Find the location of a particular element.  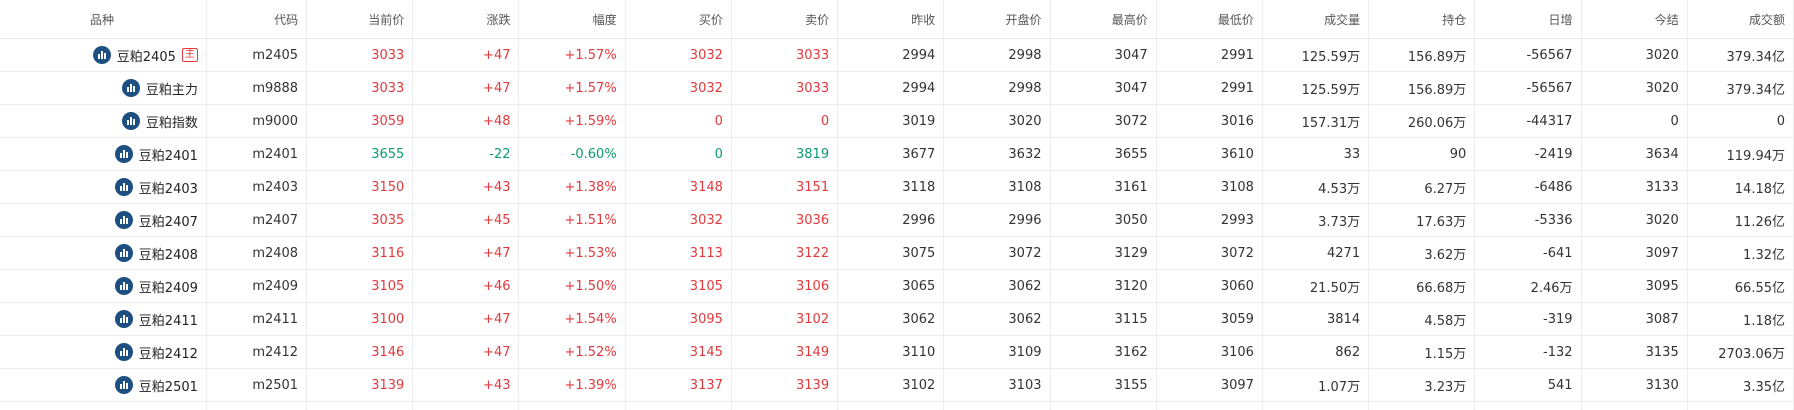

cell-name: 豆粕2409 is located at coordinates (103, 286).